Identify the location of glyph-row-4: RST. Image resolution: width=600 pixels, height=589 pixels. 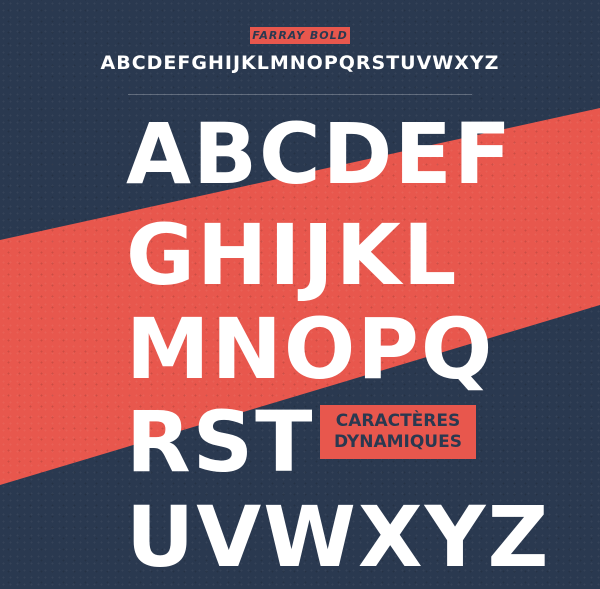
(220, 442).